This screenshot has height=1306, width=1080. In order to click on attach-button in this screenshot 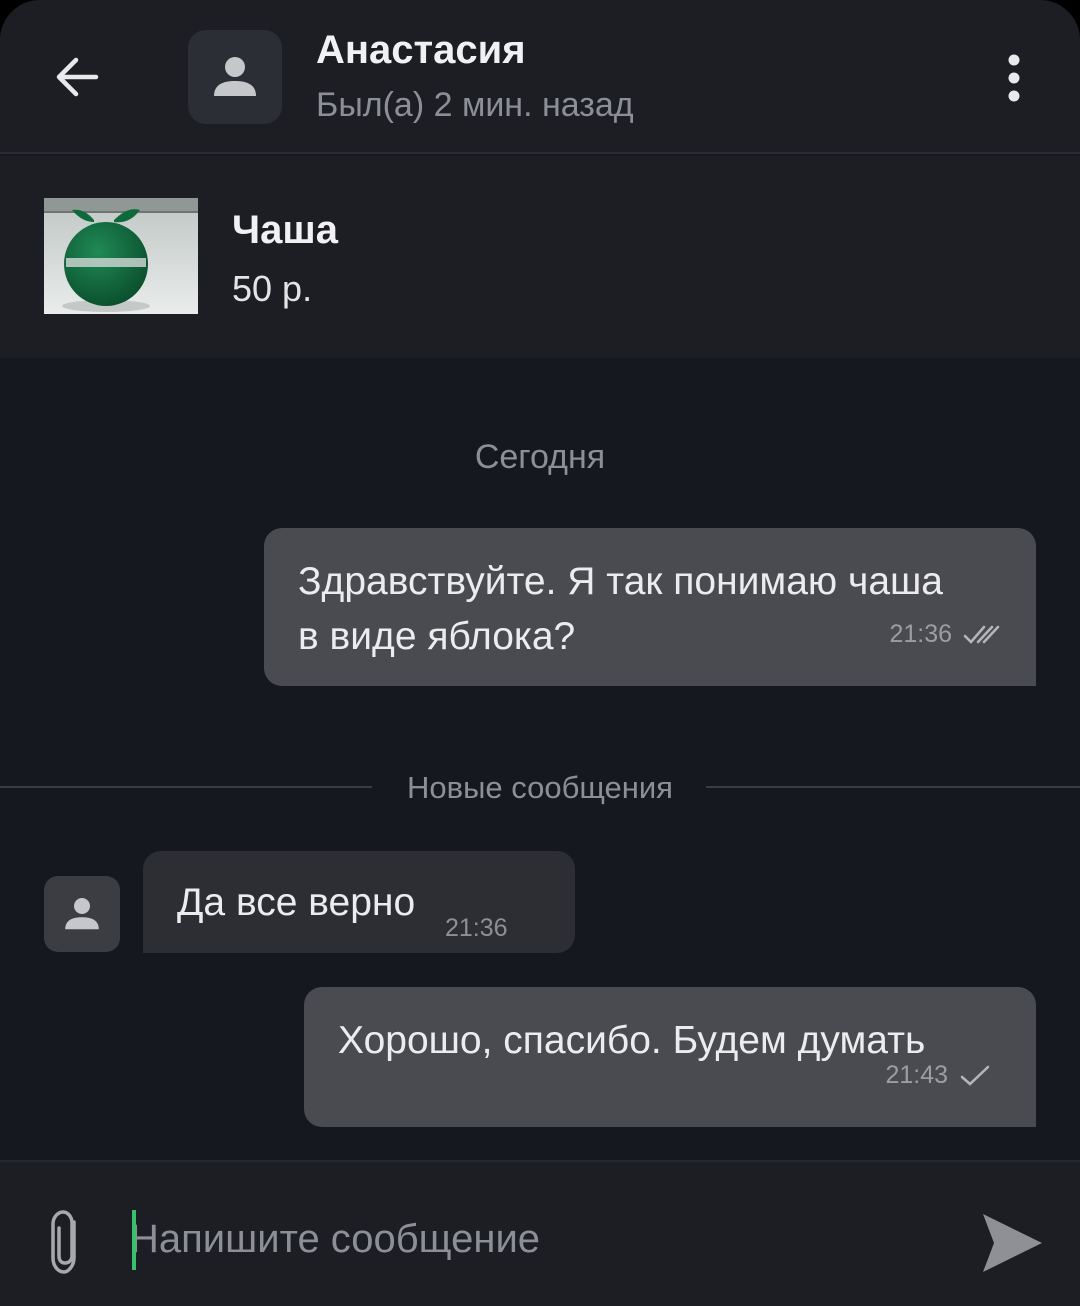, I will do `click(66, 1242)`.